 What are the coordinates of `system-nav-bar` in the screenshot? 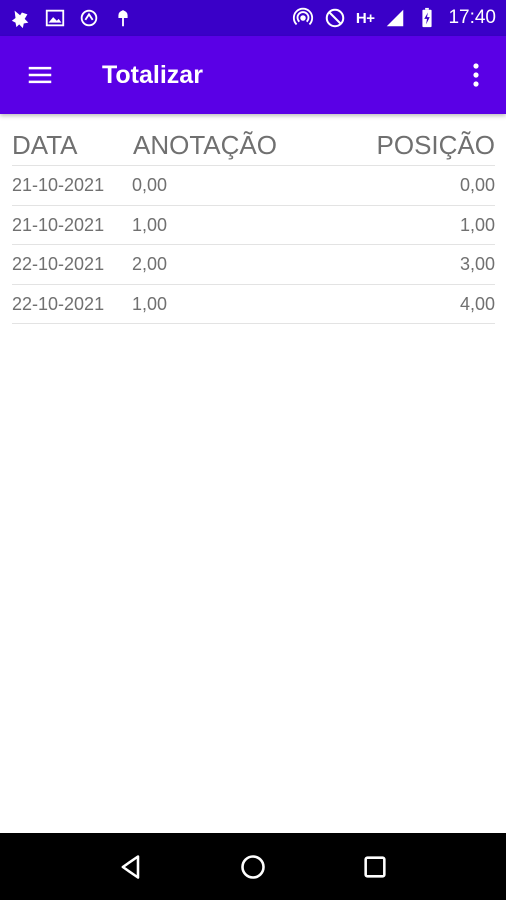 It's located at (253, 866).